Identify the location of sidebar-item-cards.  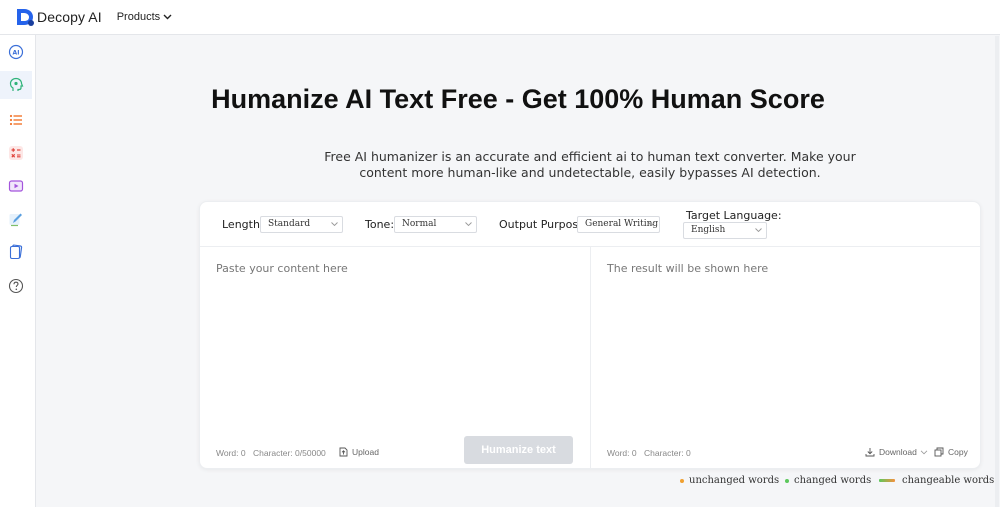
(16, 252).